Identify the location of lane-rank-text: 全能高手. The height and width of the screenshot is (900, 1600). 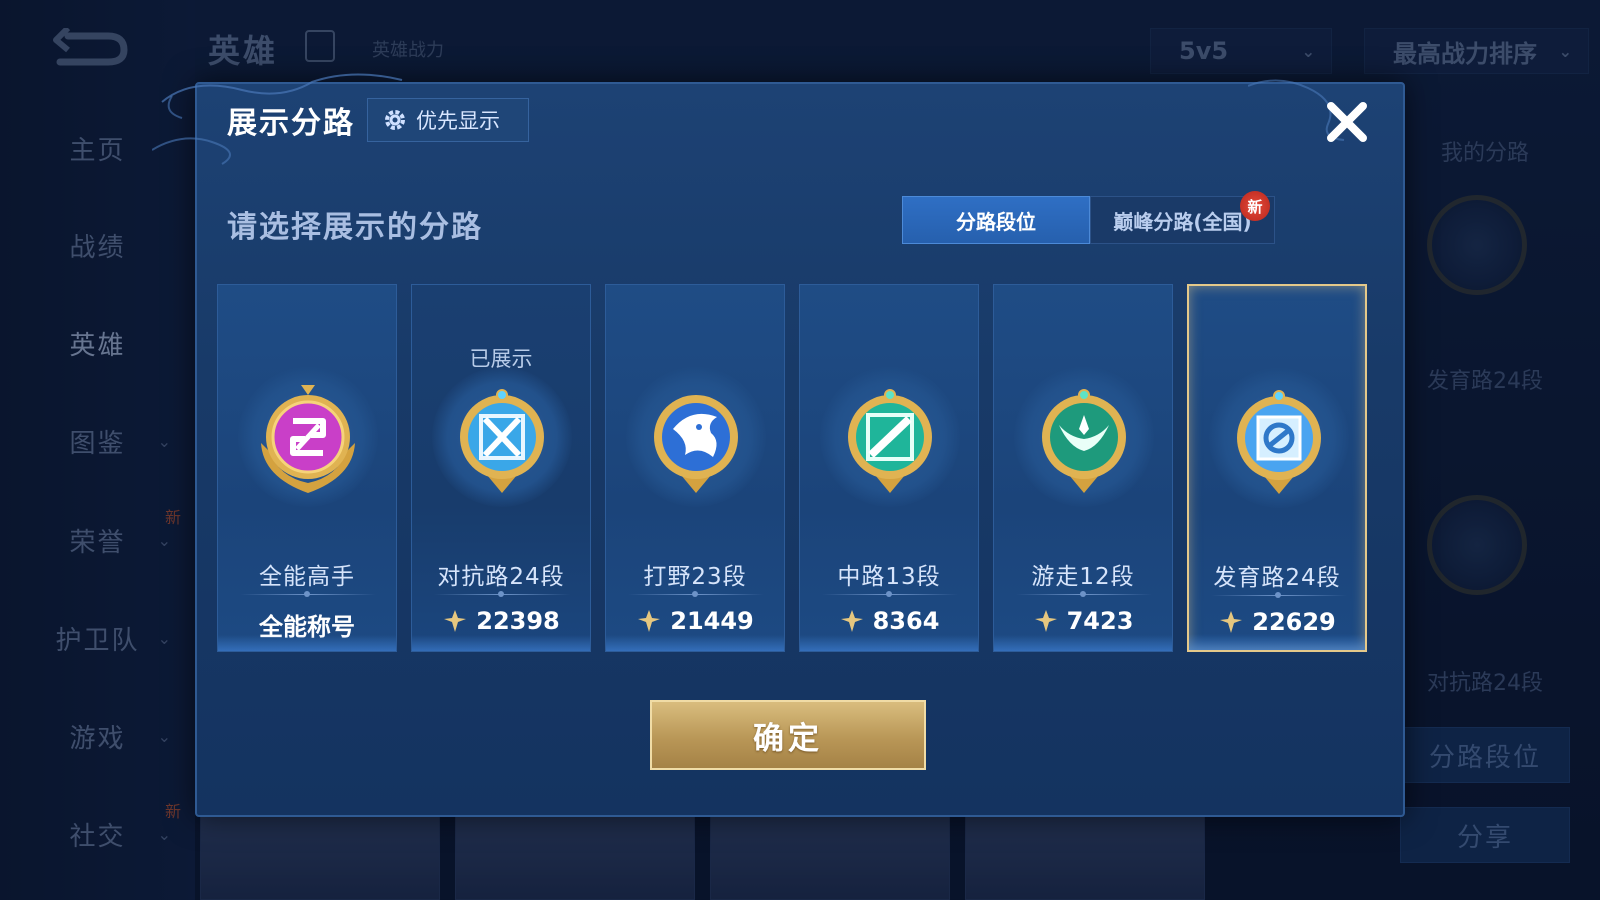
(307, 577).